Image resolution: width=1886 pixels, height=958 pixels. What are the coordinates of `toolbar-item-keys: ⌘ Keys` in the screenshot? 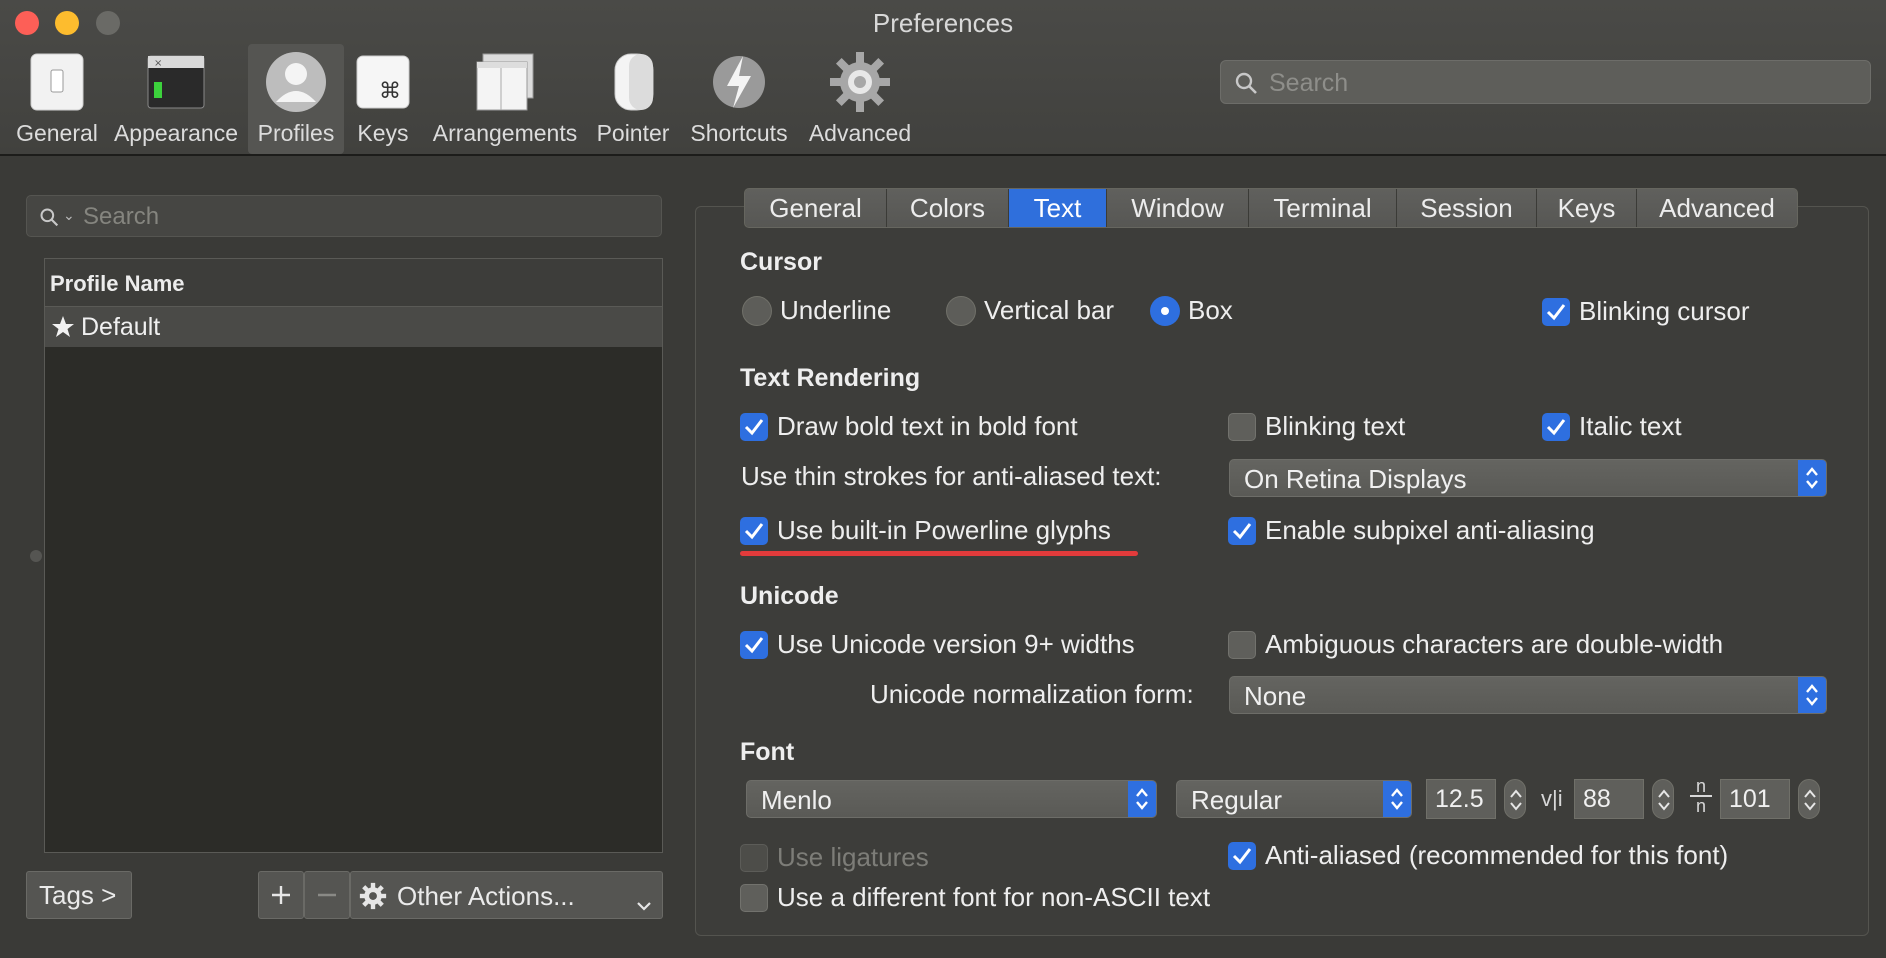 It's located at (383, 99).